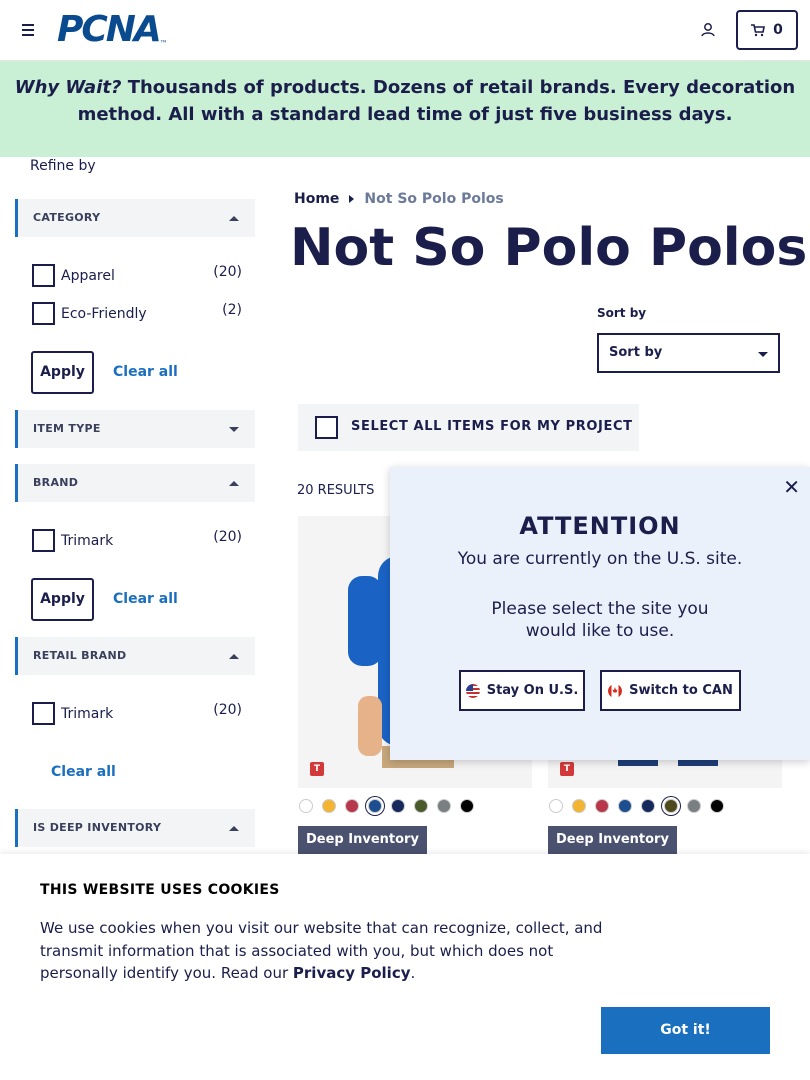  What do you see at coordinates (791, 487) in the screenshot?
I see `close-icon: ✕` at bounding box center [791, 487].